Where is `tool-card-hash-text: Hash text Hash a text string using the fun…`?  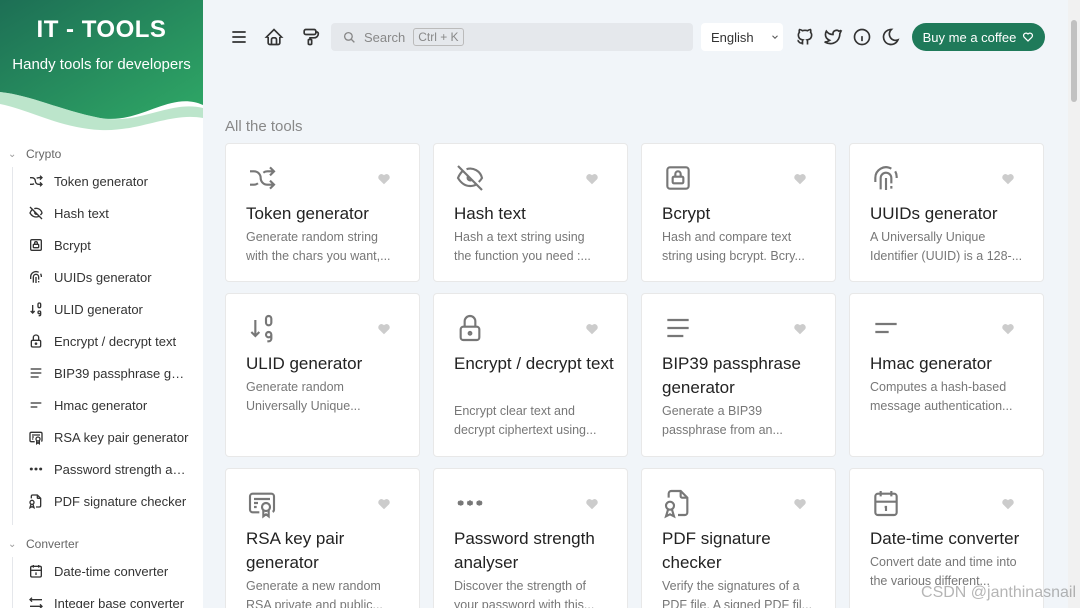
tool-card-hash-text: Hash text Hash a text string using the fun… is located at coordinates (530, 212).